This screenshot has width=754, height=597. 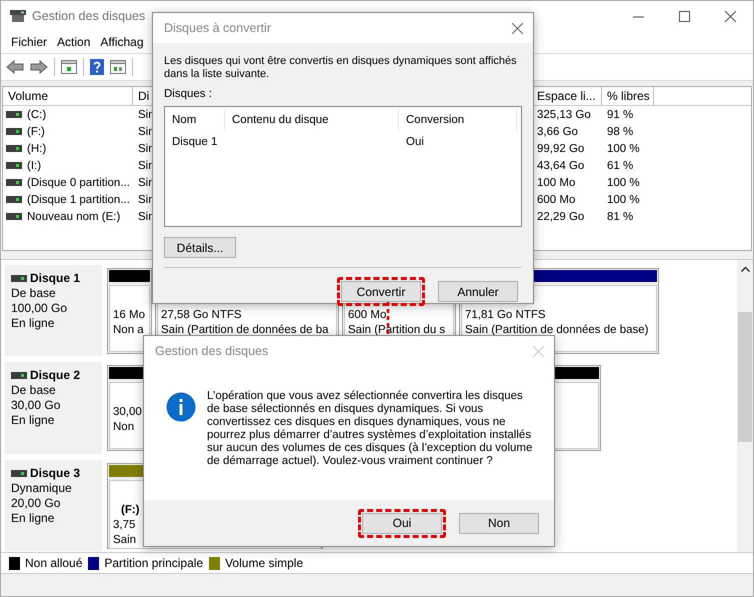 I want to click on partition-text: Non, so click(x=123, y=428).